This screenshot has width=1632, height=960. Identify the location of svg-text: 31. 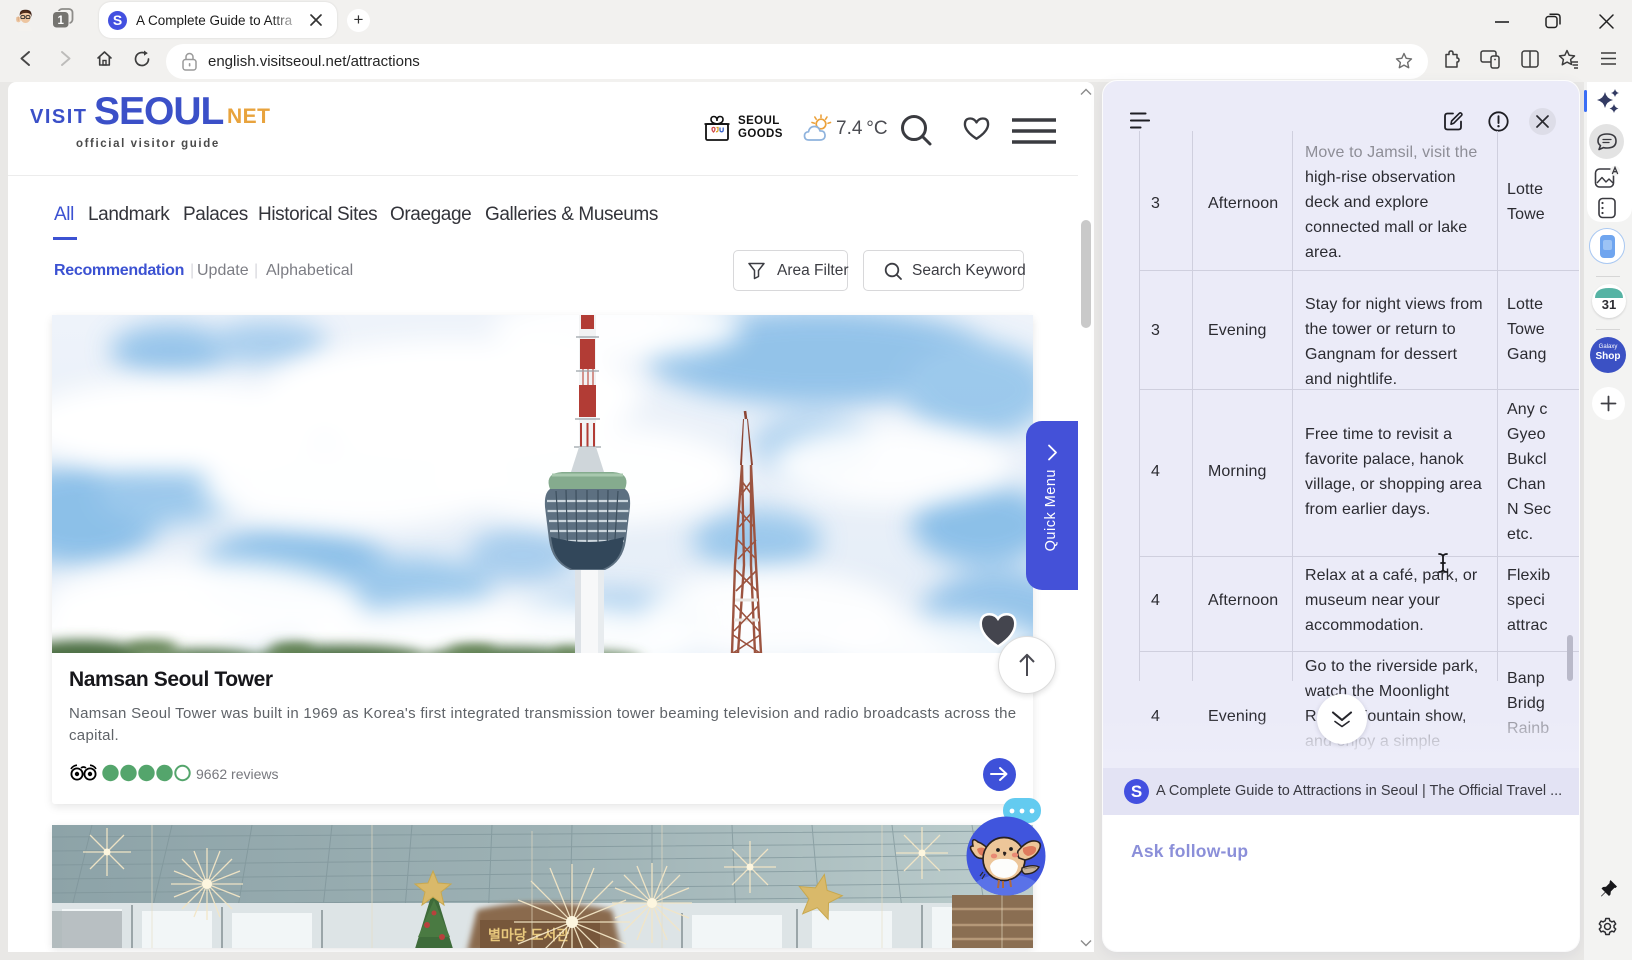
(1609, 304).